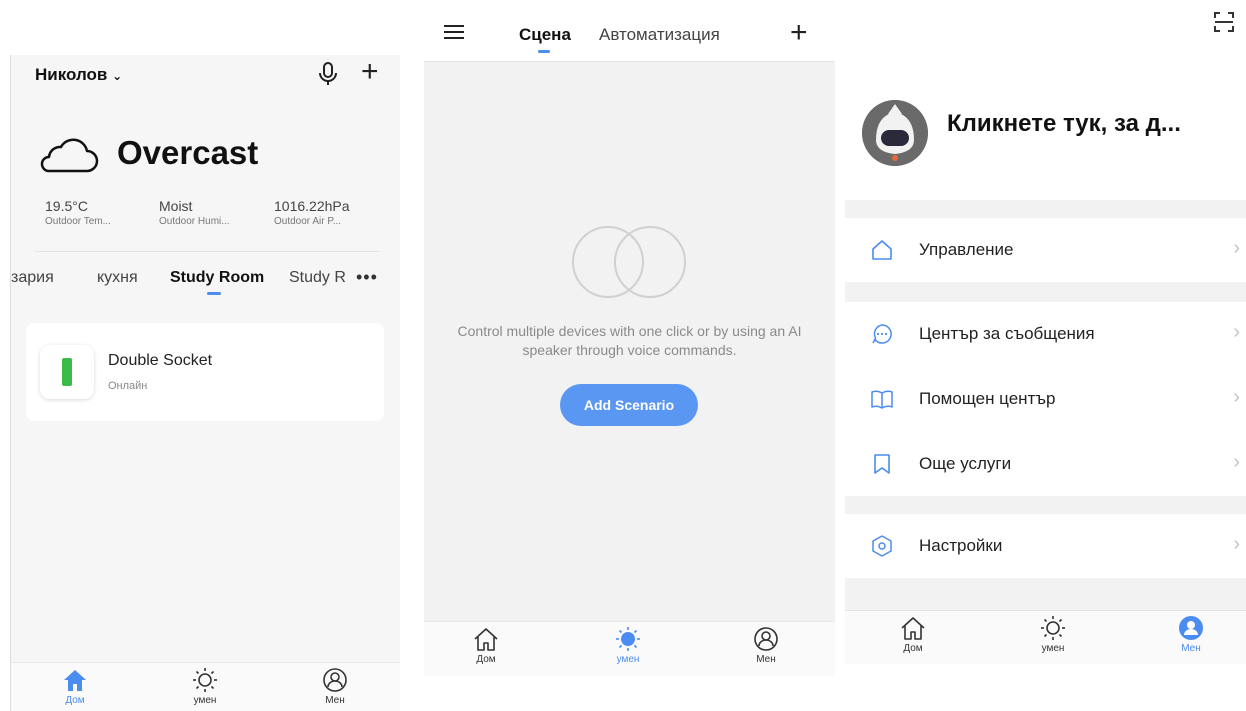  Describe the element at coordinates (176, 206) in the screenshot. I see `weather-stat-value: Moist` at that location.